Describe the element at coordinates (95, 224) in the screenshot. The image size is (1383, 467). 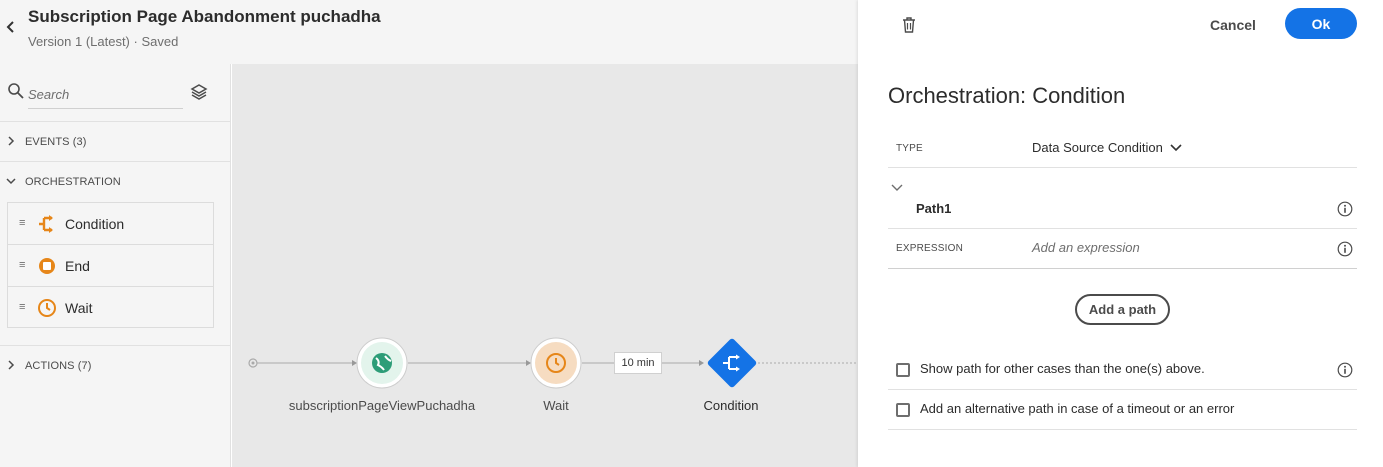
I see `palette-item-label: Condition` at that location.